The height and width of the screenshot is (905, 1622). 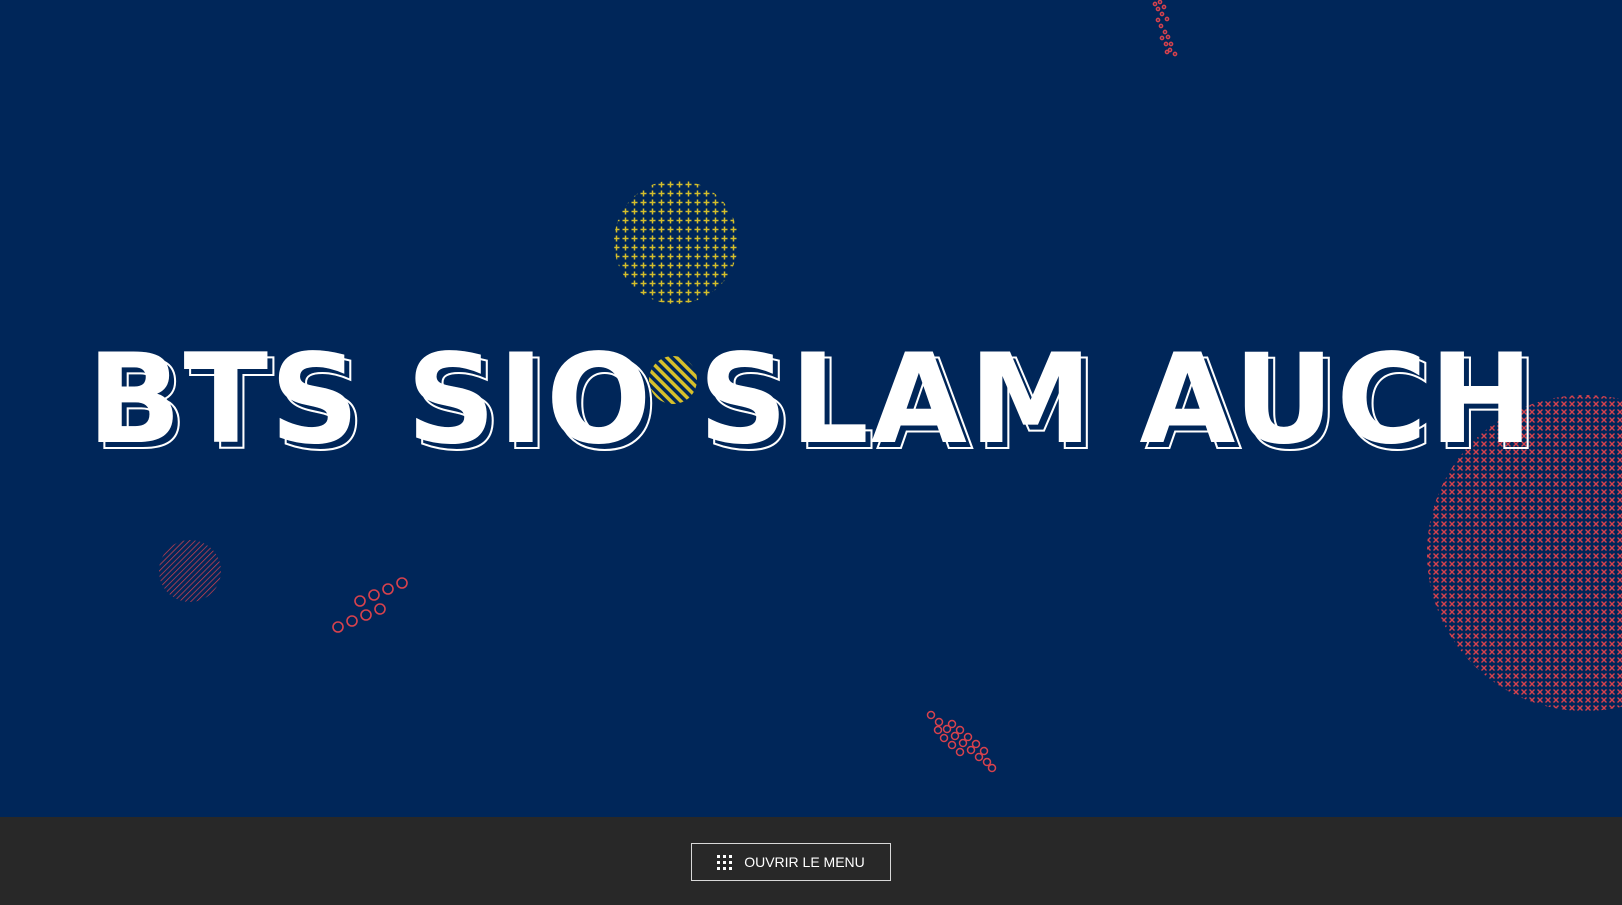 I want to click on open-menu-label: OUVRIR LE MENU, so click(x=804, y=862).